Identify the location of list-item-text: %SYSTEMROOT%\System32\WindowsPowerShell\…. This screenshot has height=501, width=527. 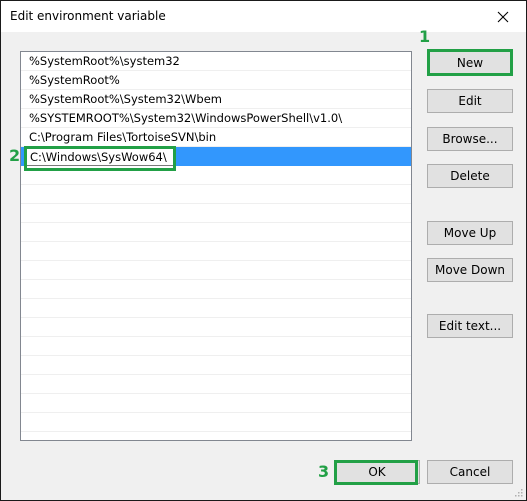
(186, 118).